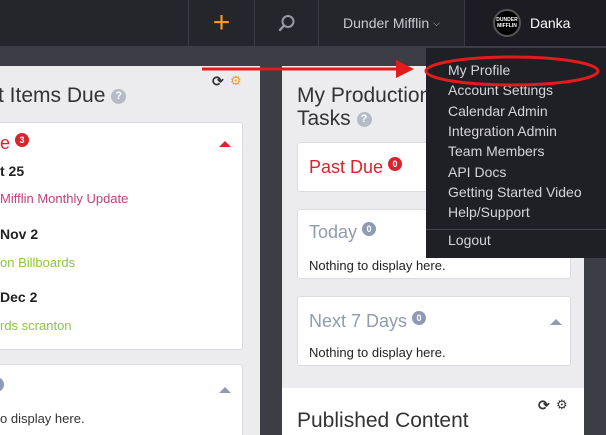 The height and width of the screenshot is (435, 606). I want to click on next-7-days-count-badge: 0, so click(419, 318).